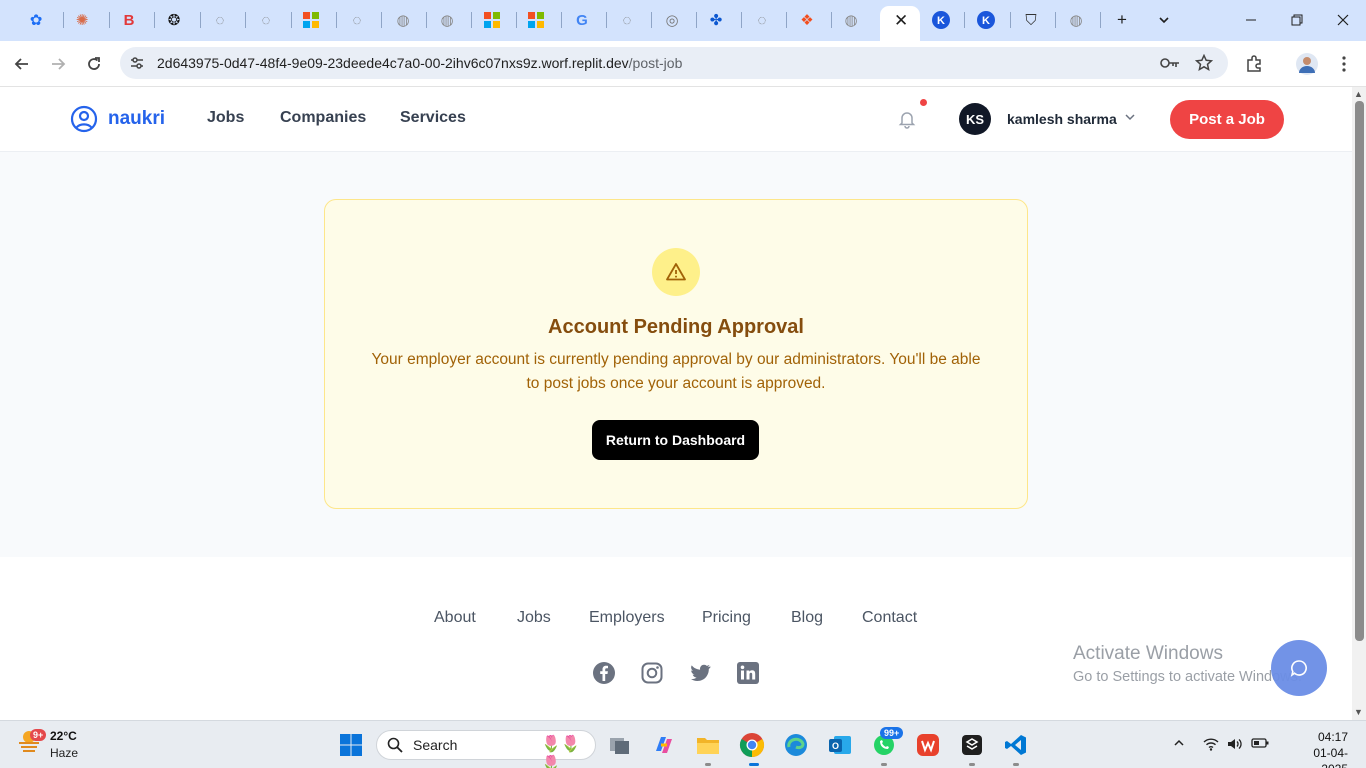 The height and width of the screenshot is (768, 1366). Describe the element at coordinates (582, 20) in the screenshot. I see `google-icon: G` at that location.